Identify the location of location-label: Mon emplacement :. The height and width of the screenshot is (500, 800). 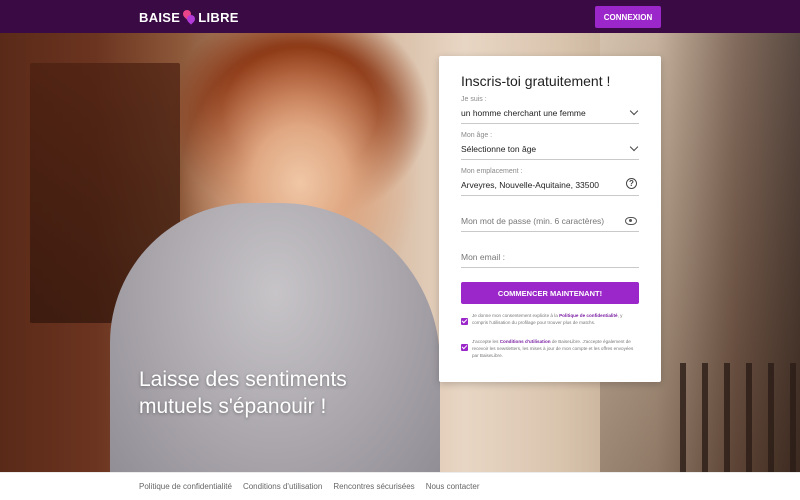
(492, 171).